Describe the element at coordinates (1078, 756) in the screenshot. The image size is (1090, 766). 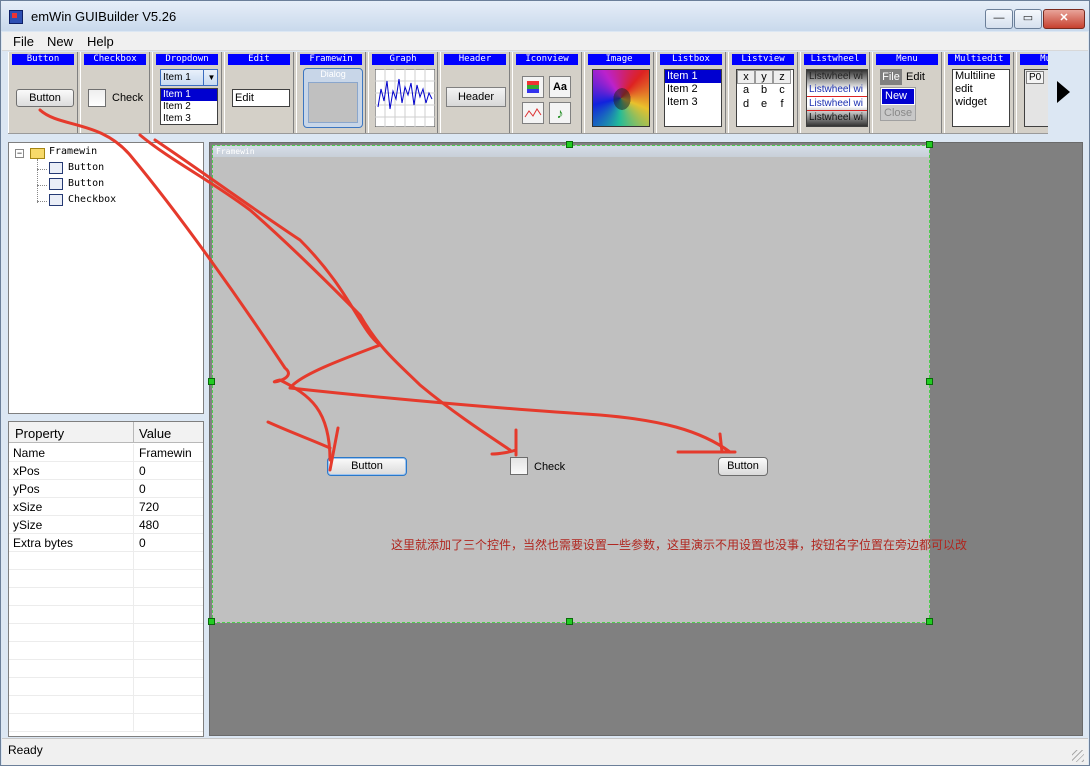
I see `resize-grip-icon` at that location.